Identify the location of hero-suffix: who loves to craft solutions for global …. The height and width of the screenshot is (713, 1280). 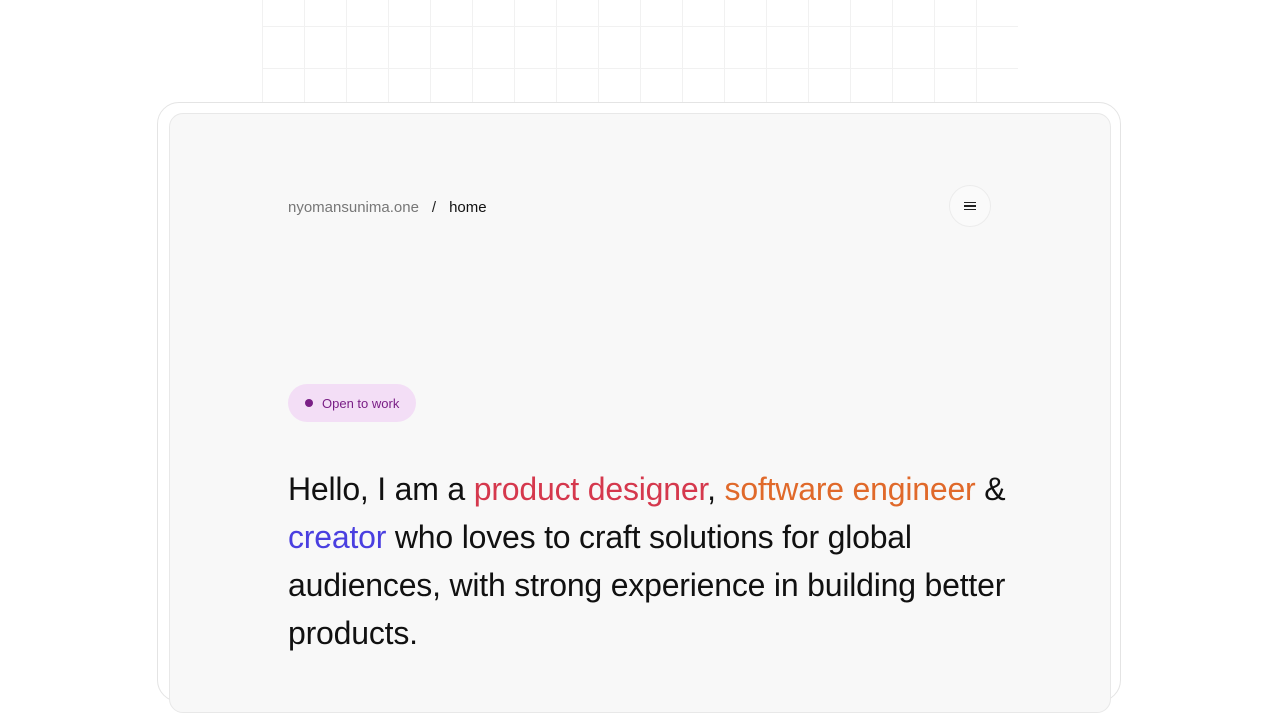
(647, 585).